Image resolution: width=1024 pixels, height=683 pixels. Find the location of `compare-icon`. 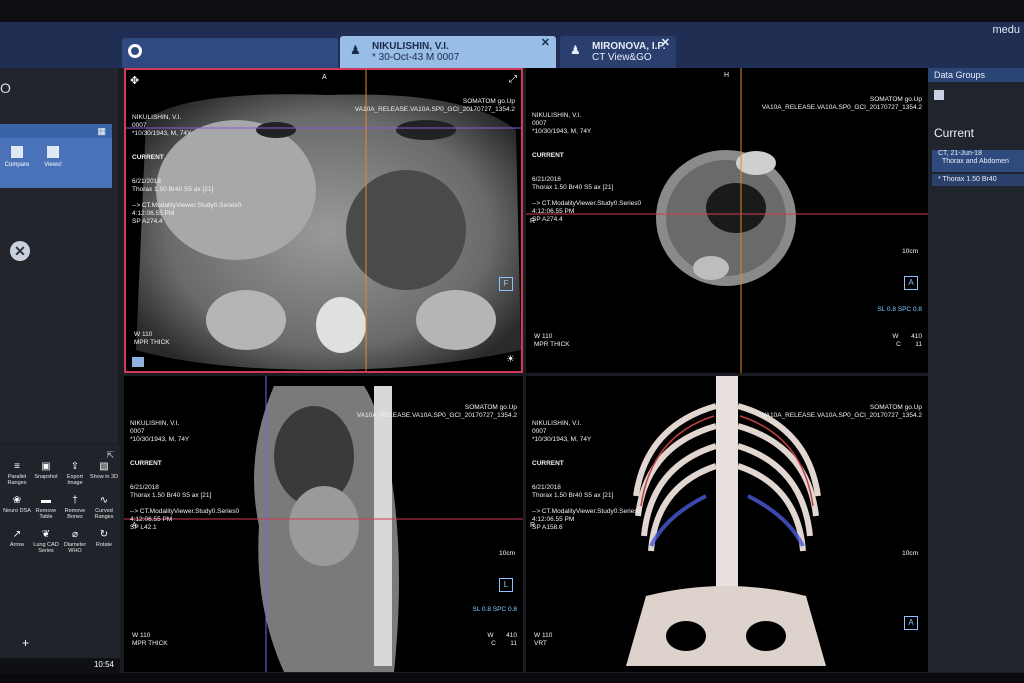

compare-icon is located at coordinates (17, 152).